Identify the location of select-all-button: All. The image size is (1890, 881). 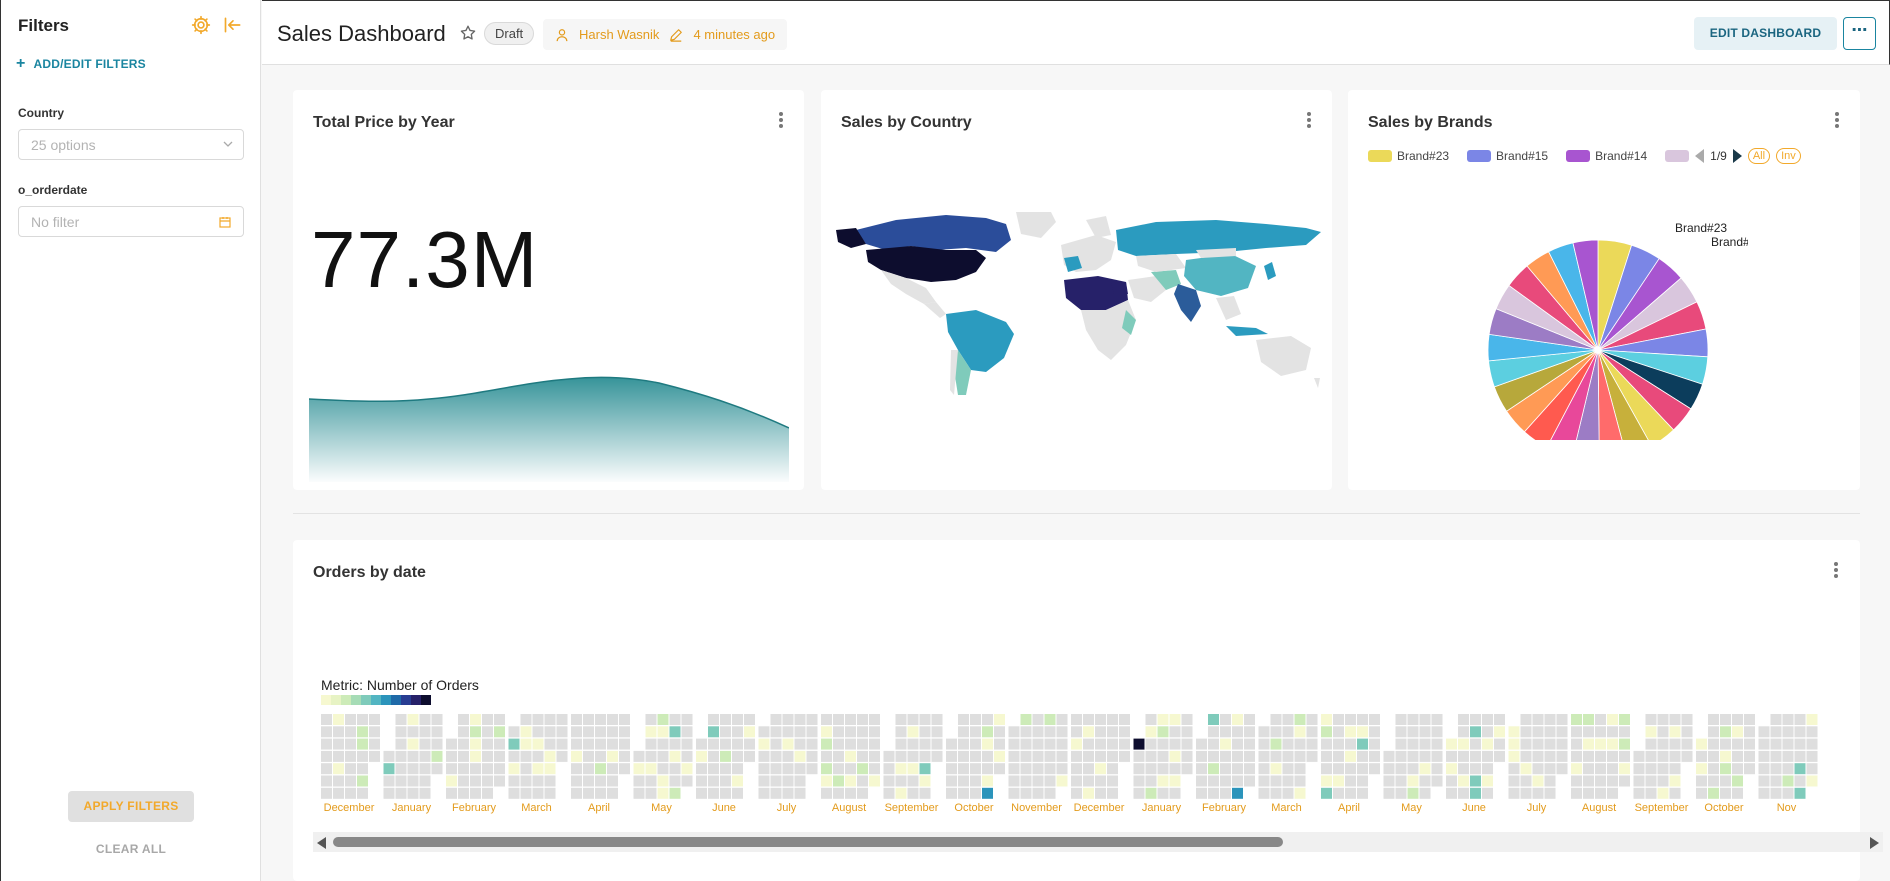
(1759, 156).